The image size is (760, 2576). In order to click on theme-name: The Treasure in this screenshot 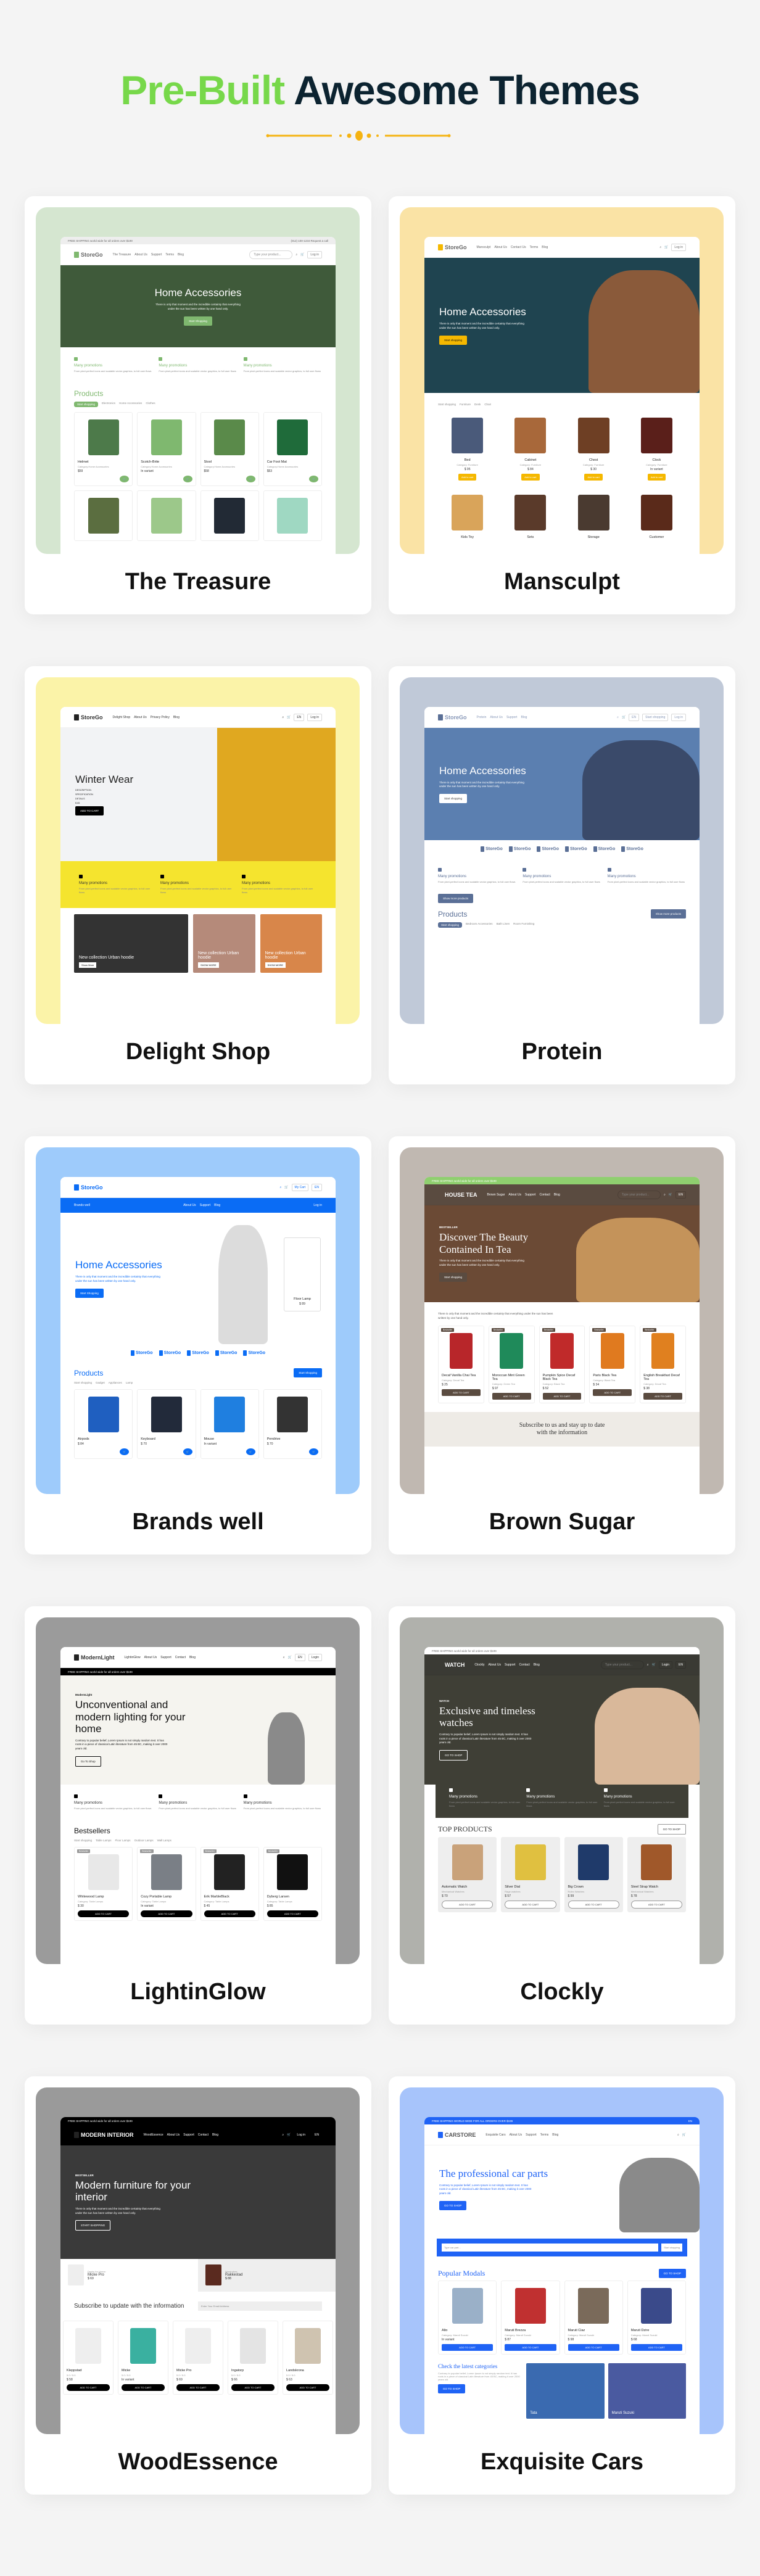, I will do `click(198, 582)`.